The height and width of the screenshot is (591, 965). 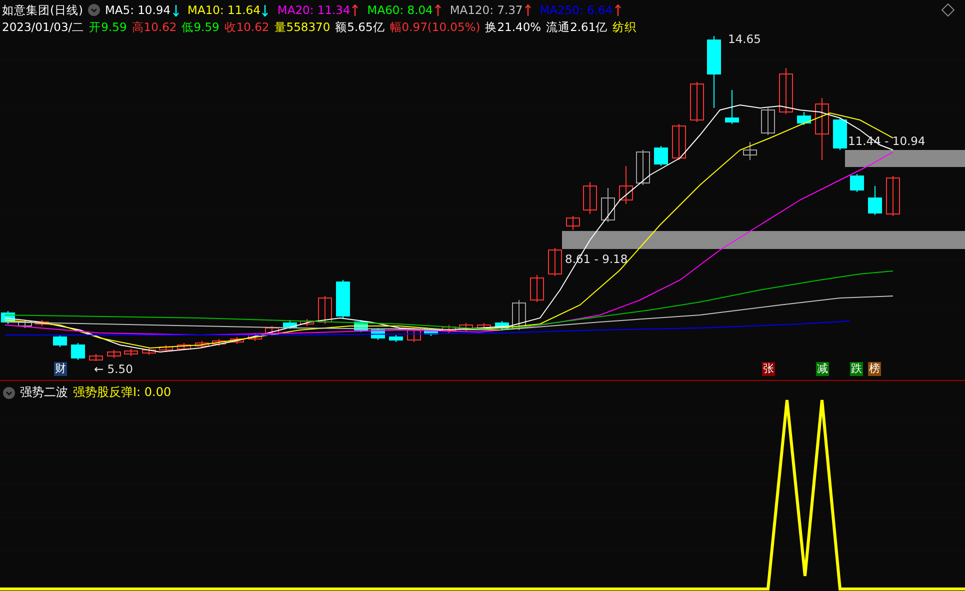 I want to click on quote-field: 额5.65亿, so click(x=360, y=27).